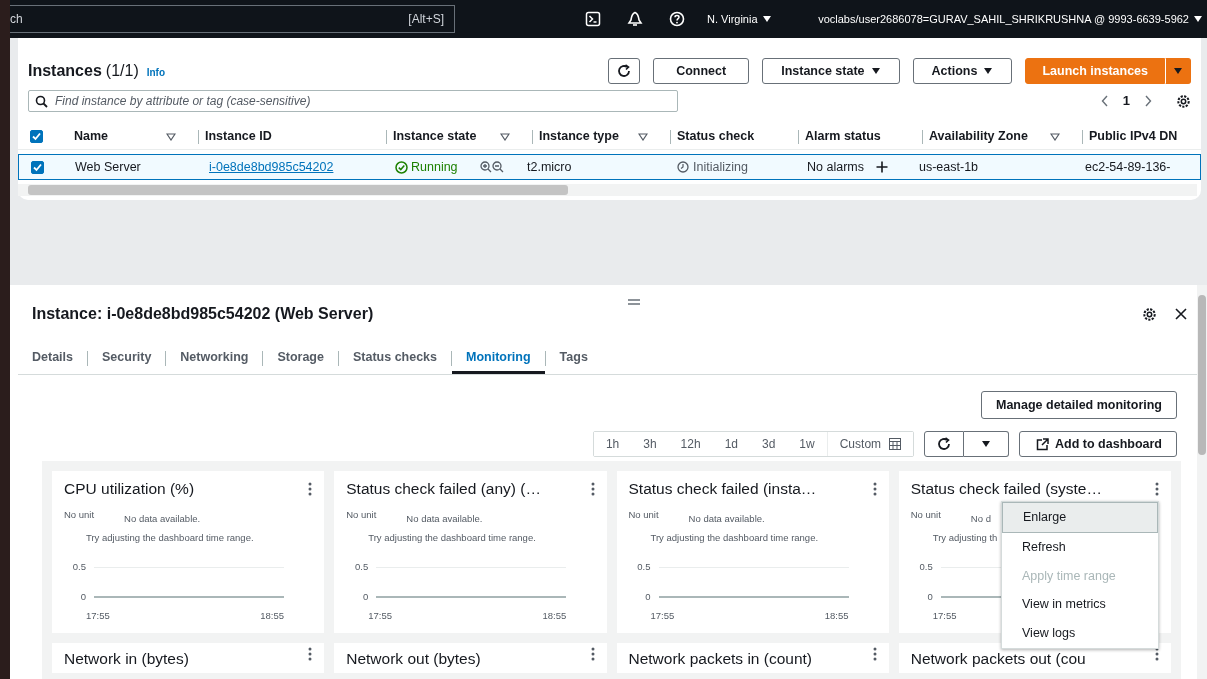 This screenshot has width=1207, height=679. I want to click on info-link: Info, so click(156, 72).